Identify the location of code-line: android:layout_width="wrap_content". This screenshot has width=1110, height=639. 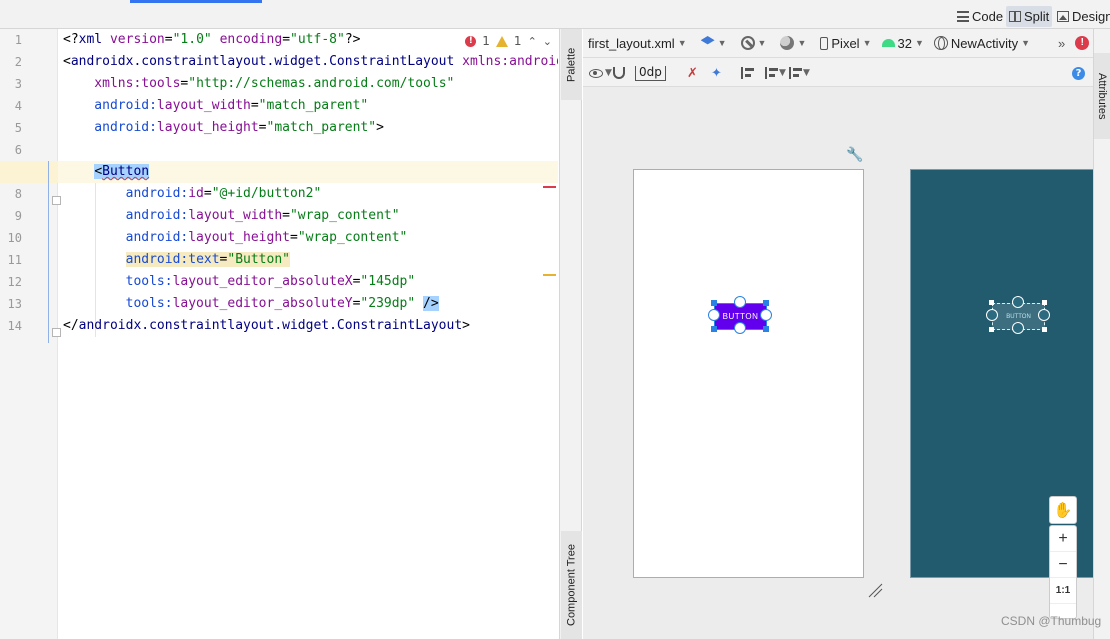
(231, 216).